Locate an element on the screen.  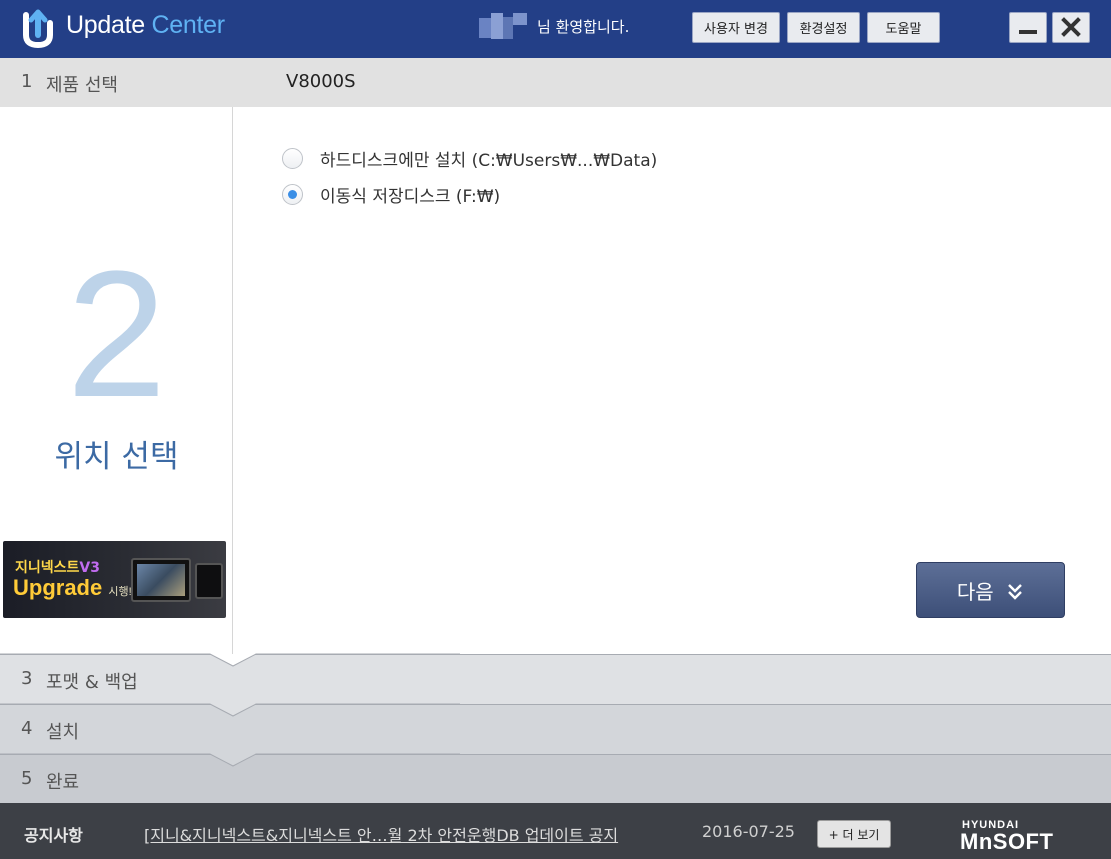
step-5-label: 완료 is located at coordinates (63, 782).